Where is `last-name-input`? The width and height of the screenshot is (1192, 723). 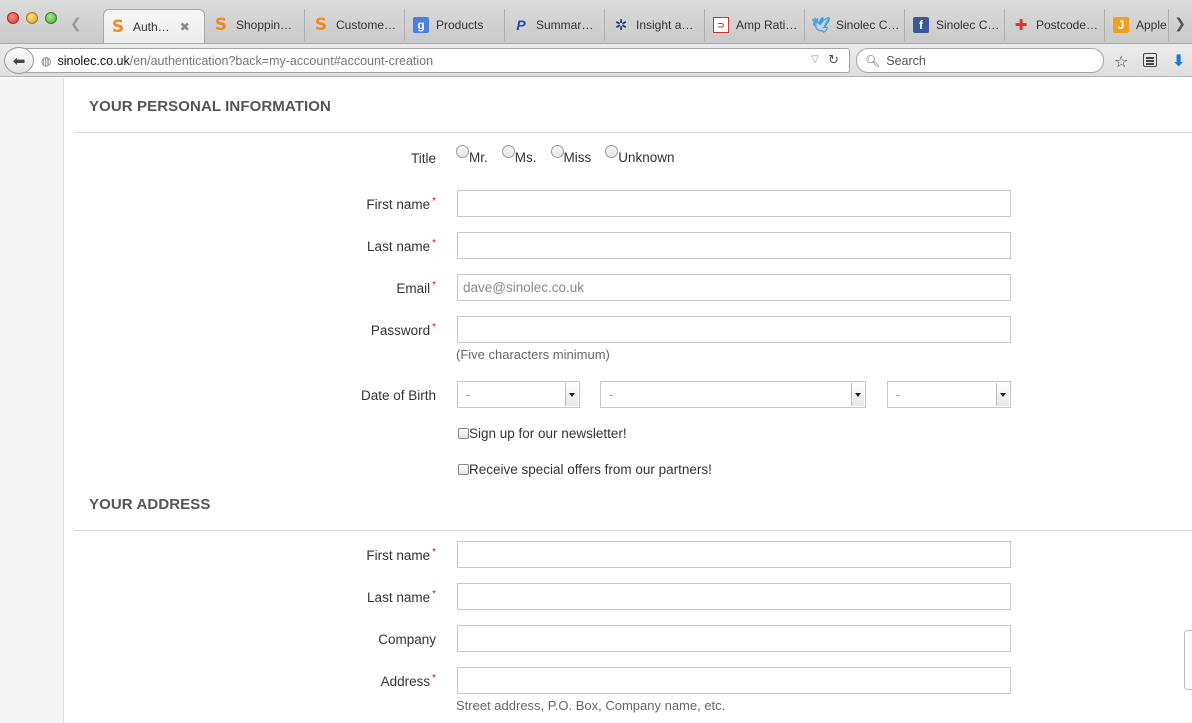 last-name-input is located at coordinates (734, 245).